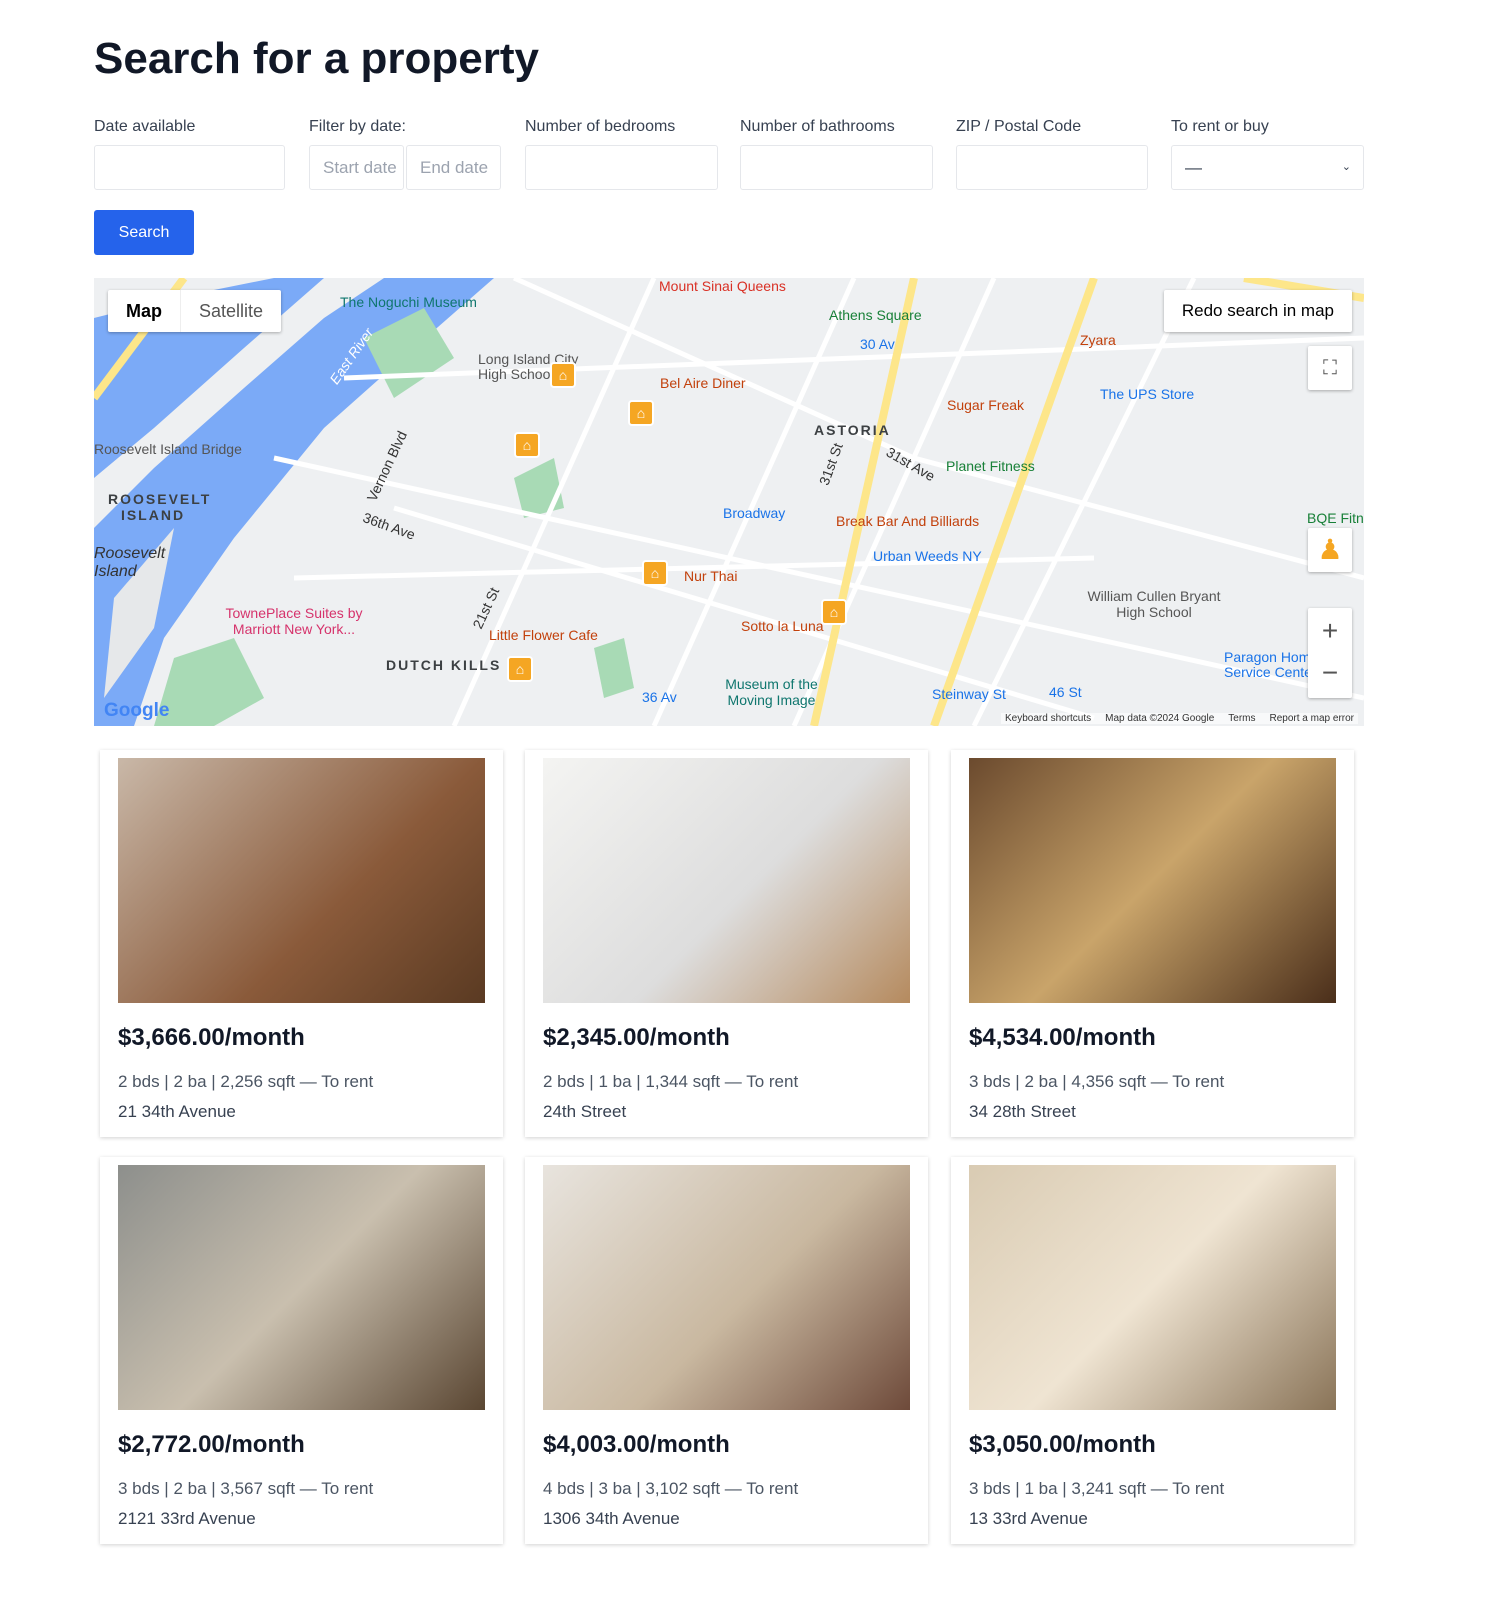  I want to click on zip-input, so click(1052, 167).